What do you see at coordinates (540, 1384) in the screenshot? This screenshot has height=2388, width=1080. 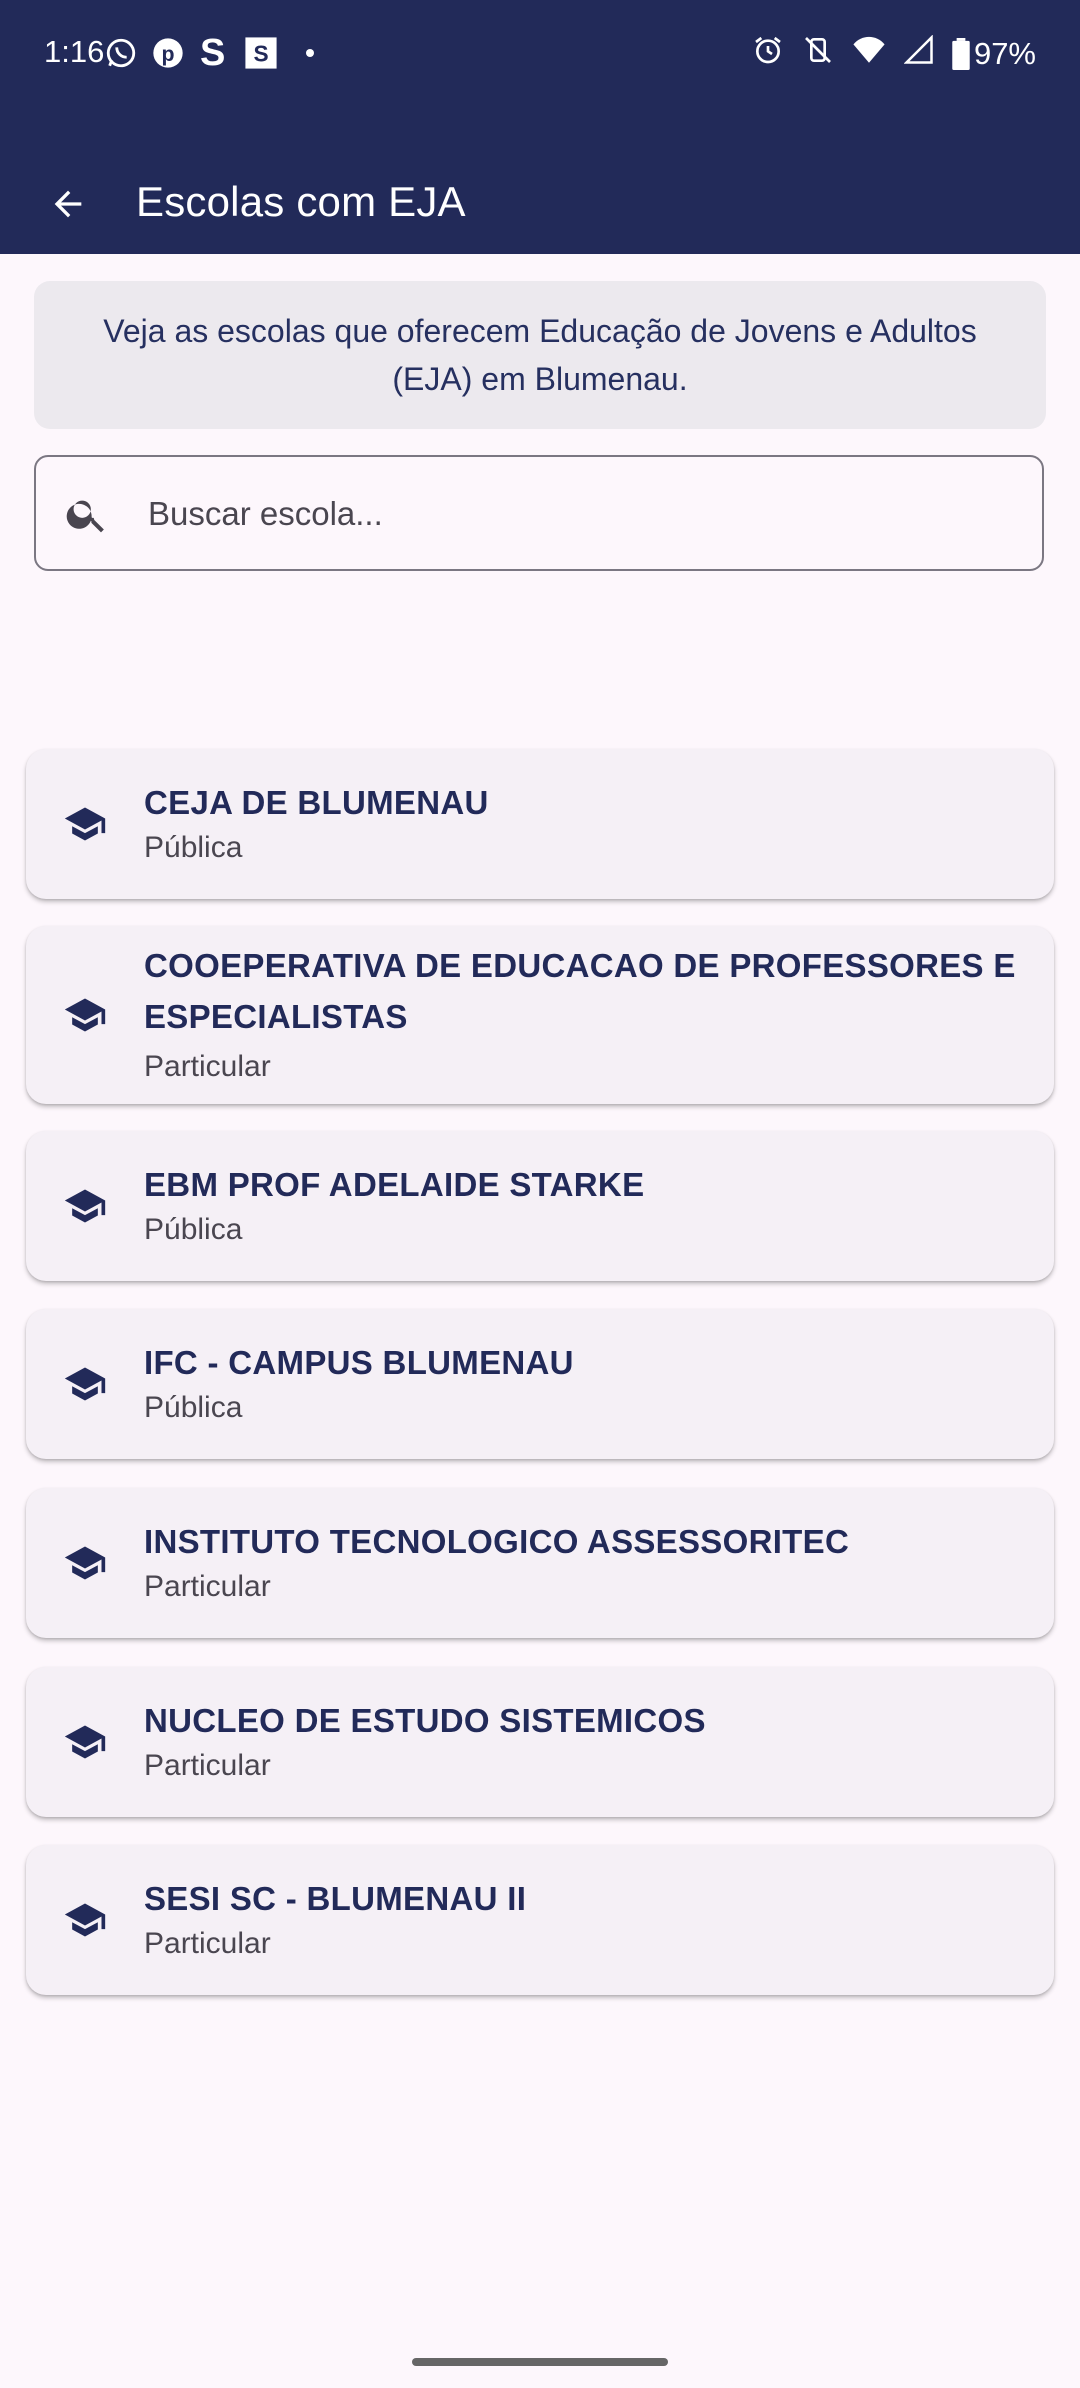 I see `school-card: IFC - CAMPUS BLUMENAU Pública` at bounding box center [540, 1384].